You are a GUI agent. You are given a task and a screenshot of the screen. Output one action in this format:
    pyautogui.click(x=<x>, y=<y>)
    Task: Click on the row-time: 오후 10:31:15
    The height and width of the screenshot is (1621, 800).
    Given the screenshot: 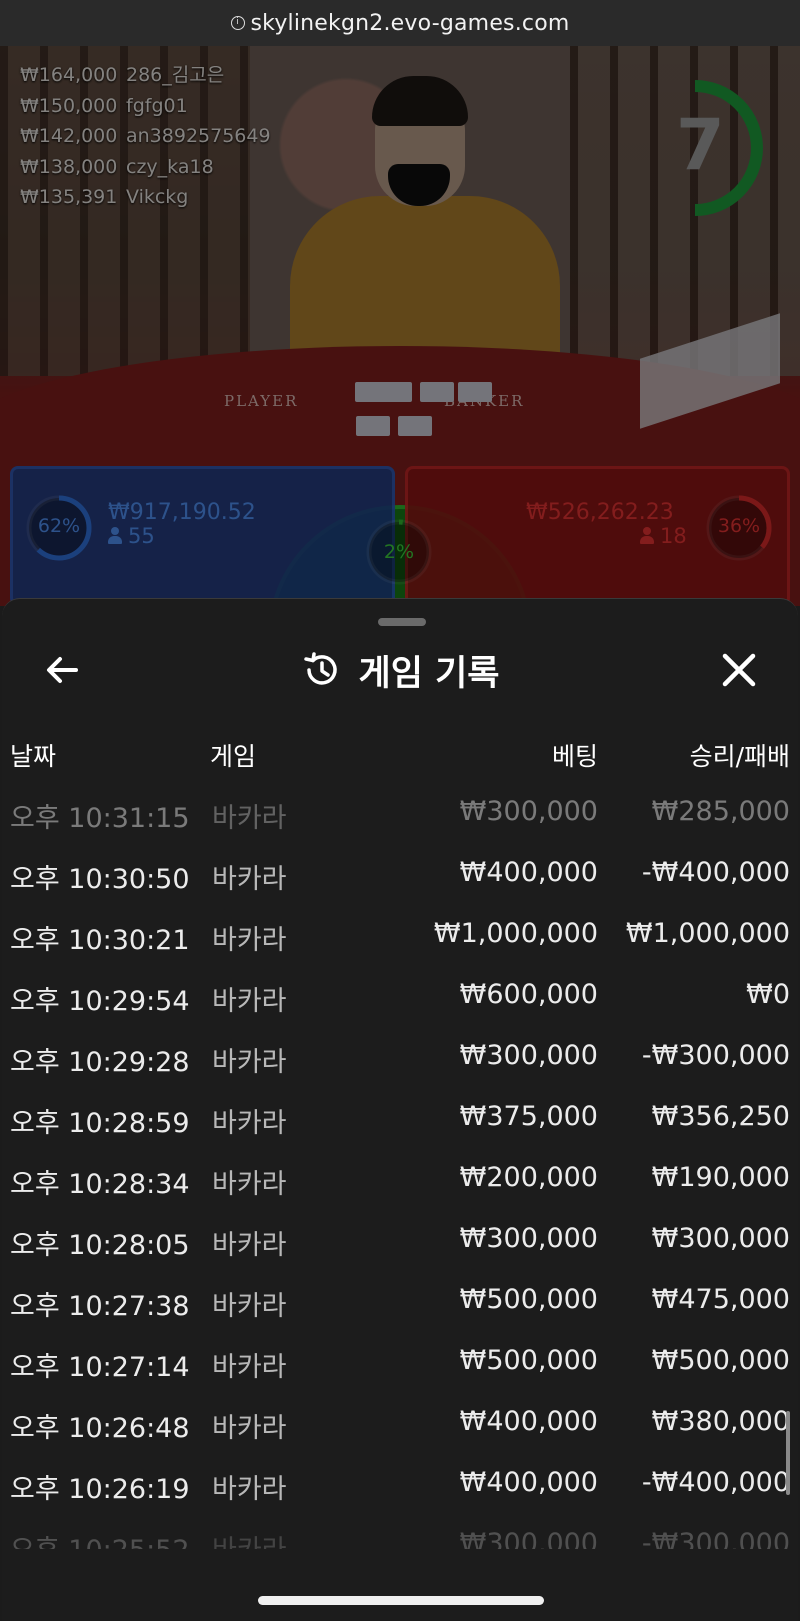 What is the action you would take?
    pyautogui.click(x=100, y=818)
    